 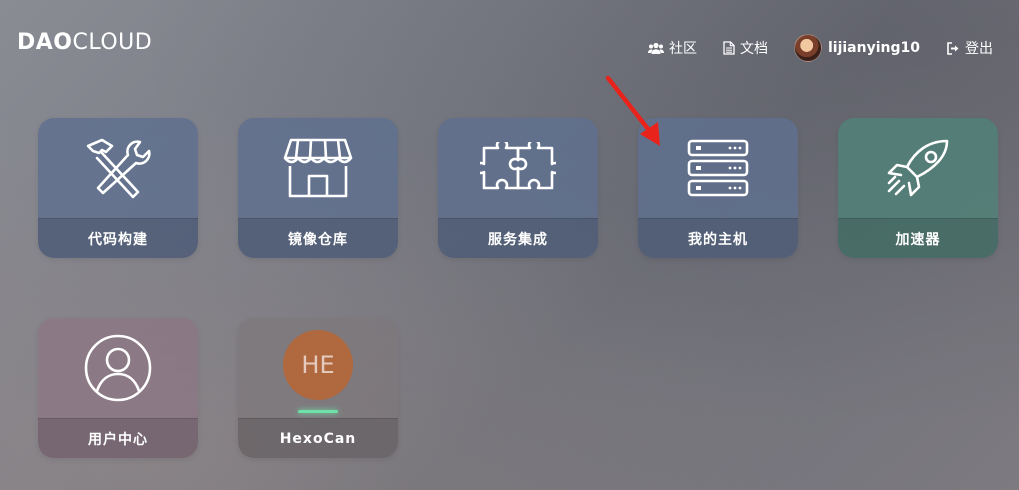 I want to click on top-nav: 社区 文档 lijianying10 登出, so click(x=807, y=48).